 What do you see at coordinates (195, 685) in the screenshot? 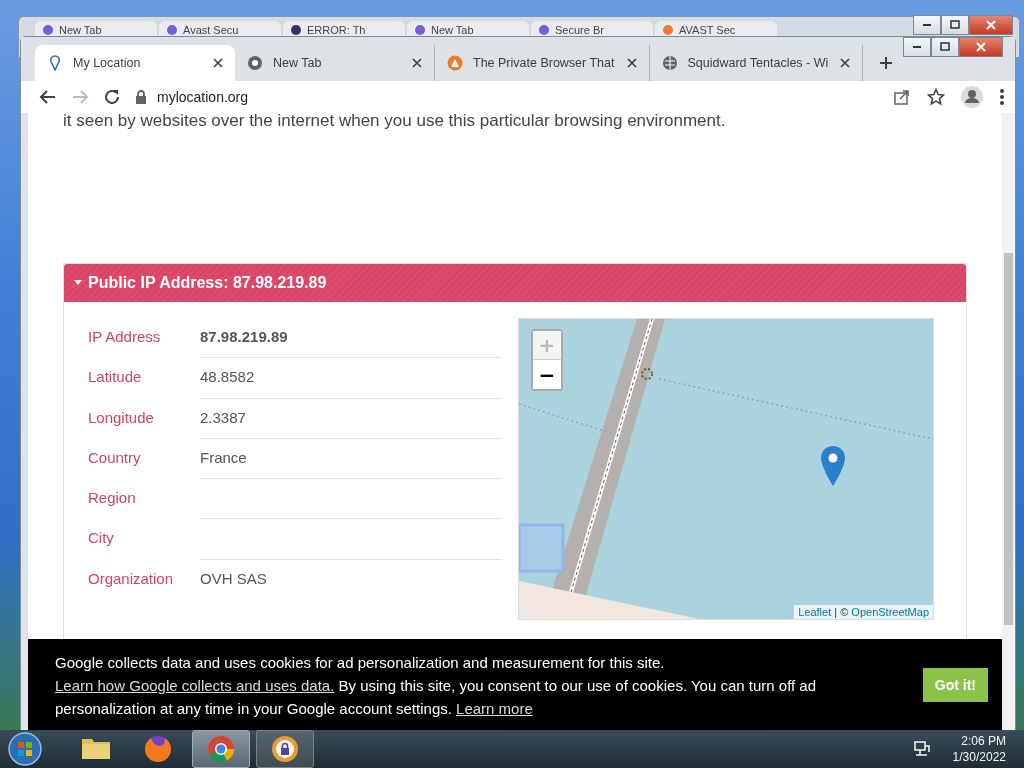
I see `cookie-link: Learn how Google collects and uses data.` at bounding box center [195, 685].